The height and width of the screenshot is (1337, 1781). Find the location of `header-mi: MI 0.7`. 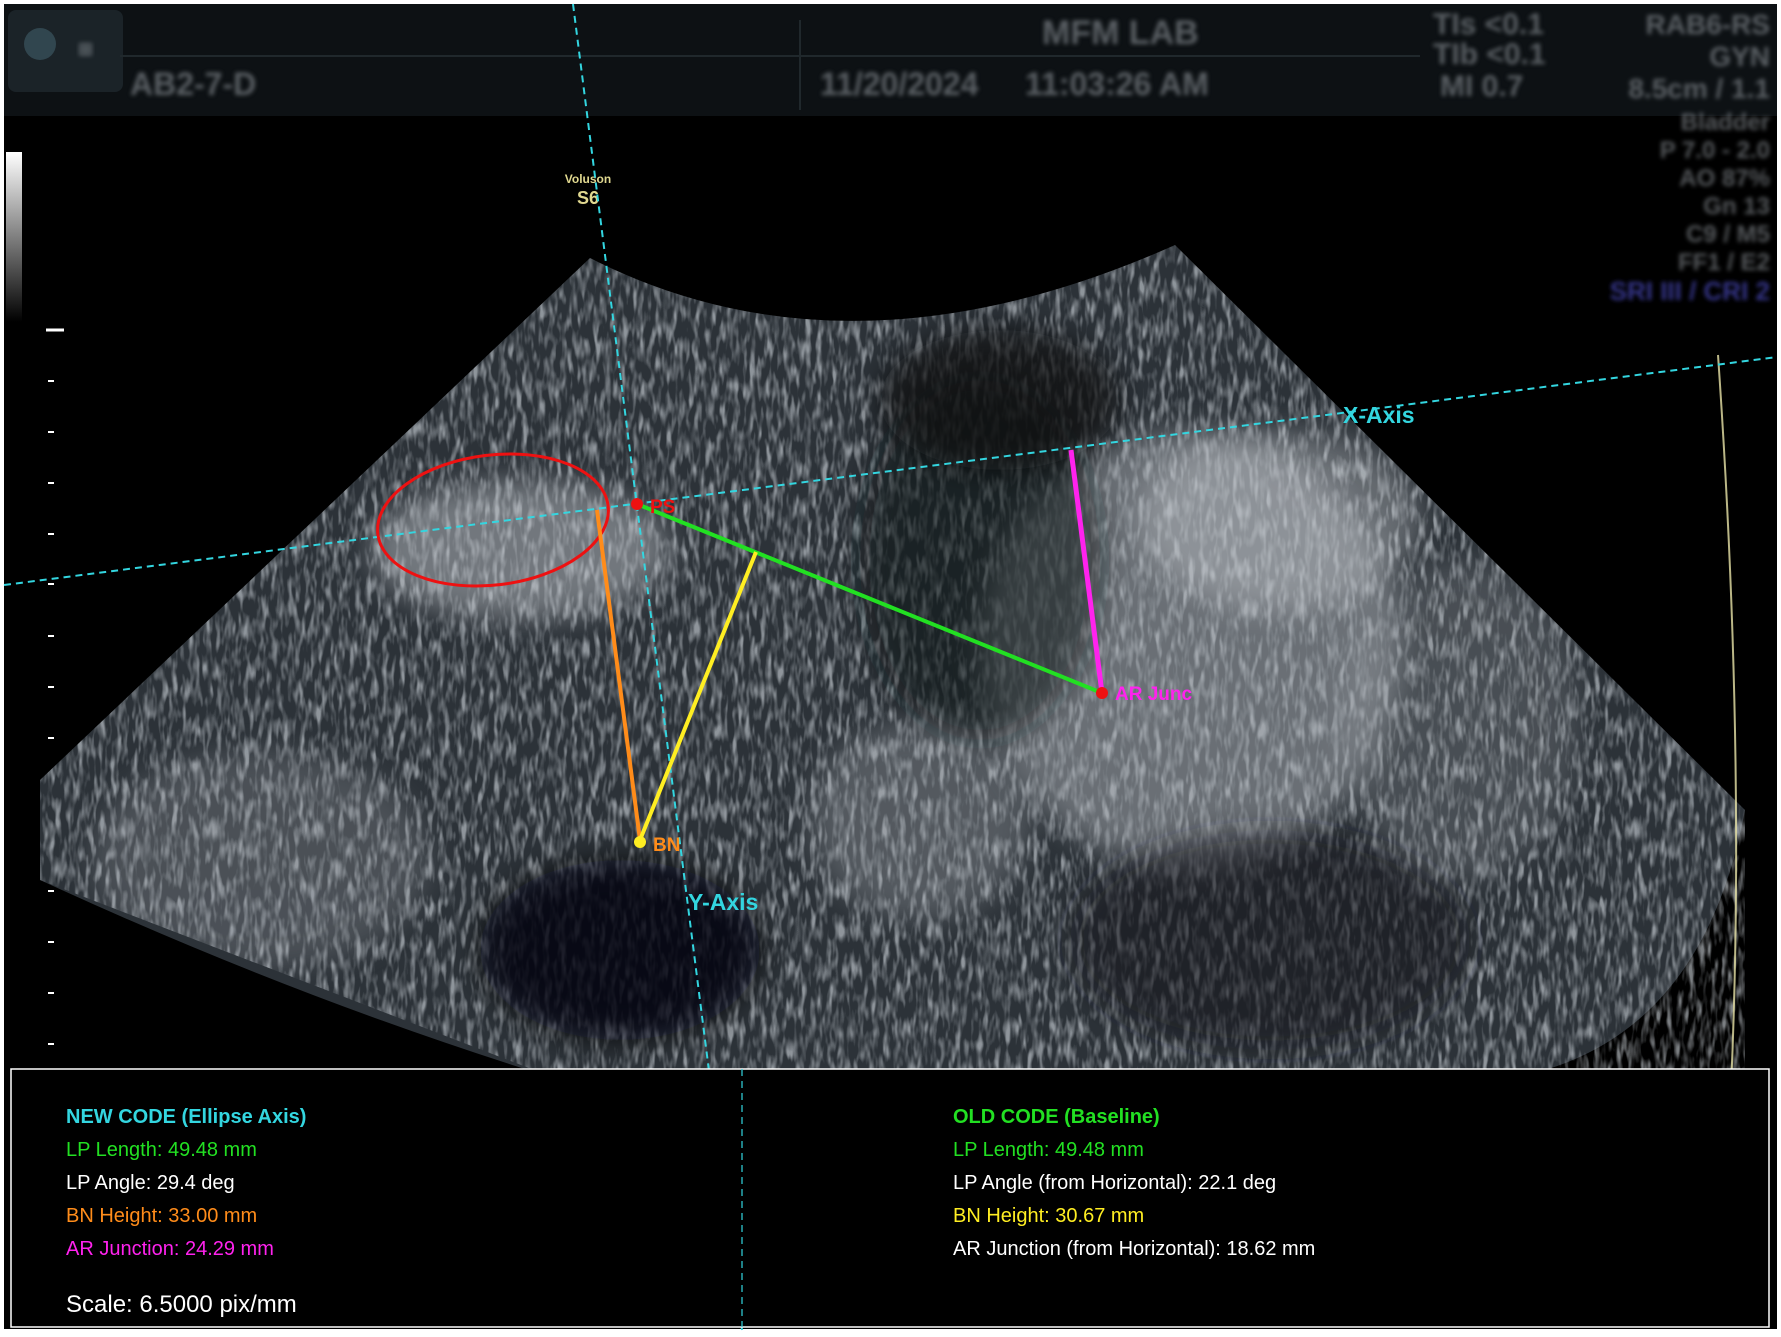

header-mi: MI 0.7 is located at coordinates (1481, 86).